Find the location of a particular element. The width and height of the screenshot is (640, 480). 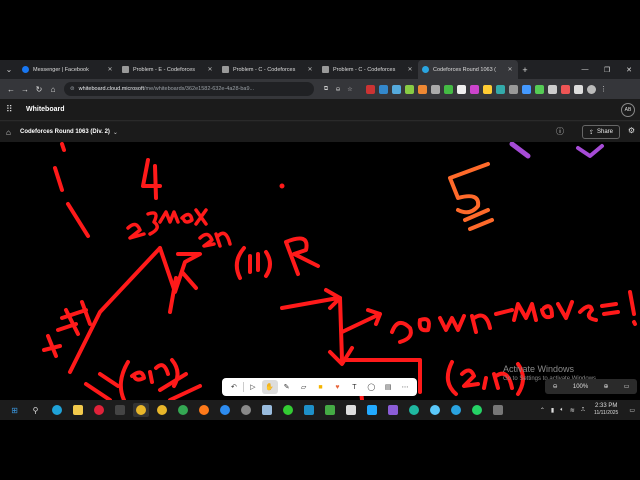

help-icon: ⓘ is located at coordinates (560, 131).